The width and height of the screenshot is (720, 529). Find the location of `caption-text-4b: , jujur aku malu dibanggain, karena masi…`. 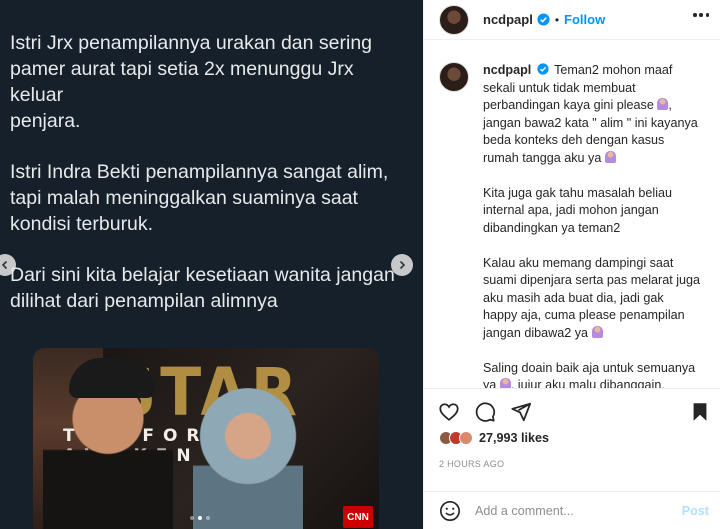

caption-text-4b: , jujur aku malu dibanggain, karena masi… is located at coordinates (587, 383).